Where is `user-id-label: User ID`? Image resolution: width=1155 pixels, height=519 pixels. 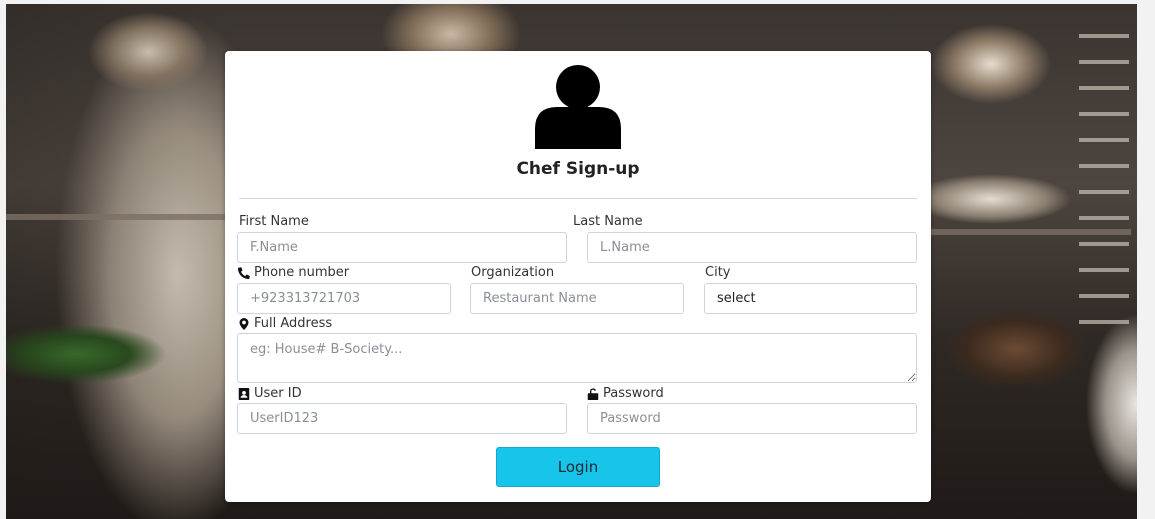 user-id-label: User ID is located at coordinates (270, 393).